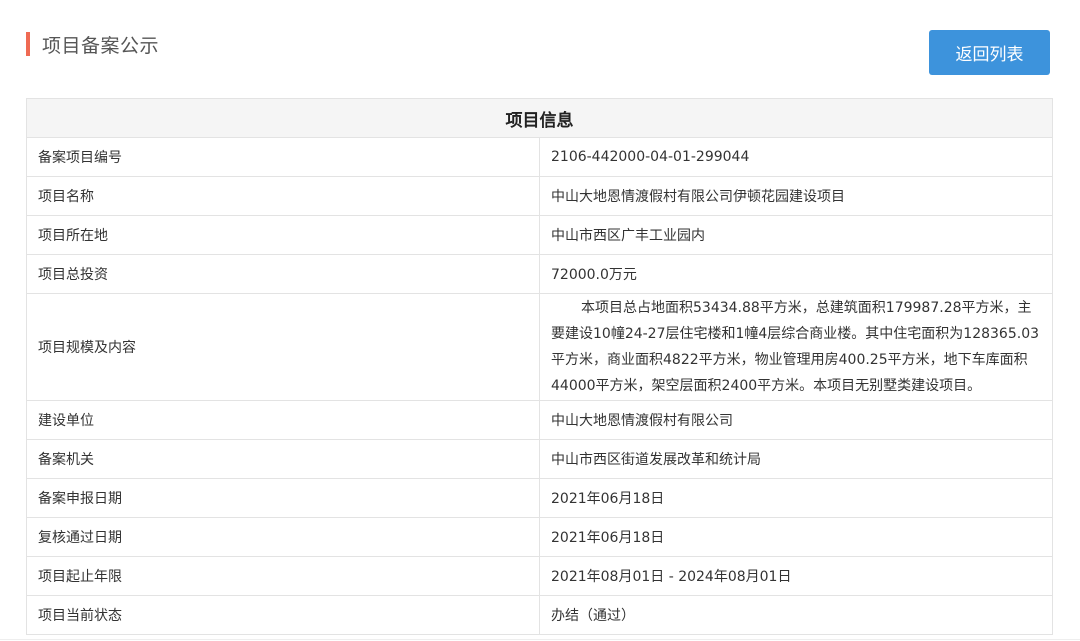 The height and width of the screenshot is (641, 1080). Describe the element at coordinates (28, 44) in the screenshot. I see `title-accent-bar` at that location.